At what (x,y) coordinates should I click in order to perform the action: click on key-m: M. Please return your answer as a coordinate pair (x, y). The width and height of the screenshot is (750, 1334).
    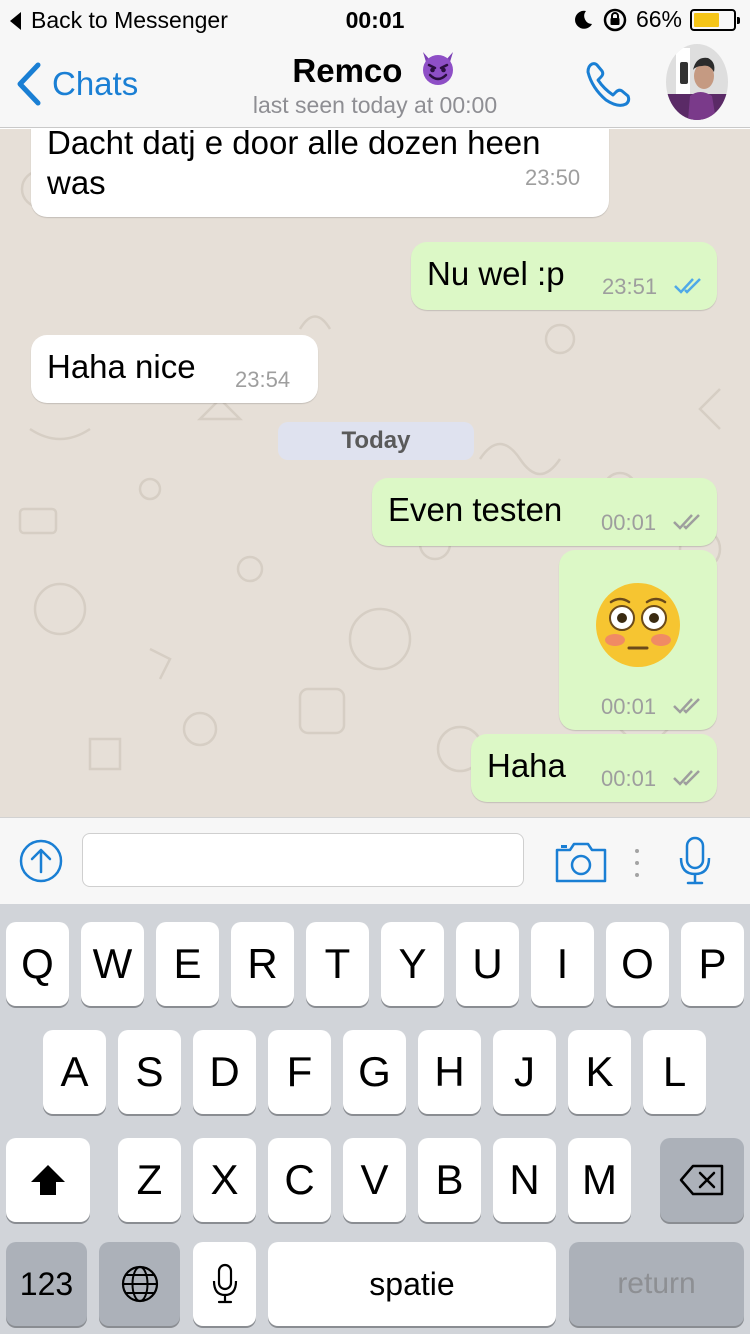
    Looking at the image, I should click on (599, 1180).